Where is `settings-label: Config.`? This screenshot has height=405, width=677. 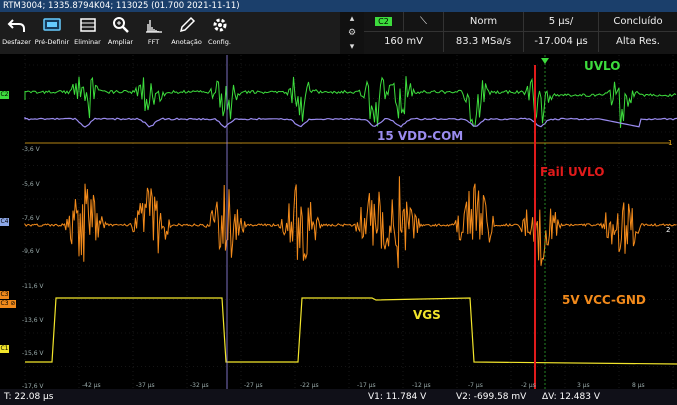
settings-label: Config. is located at coordinates (219, 42).